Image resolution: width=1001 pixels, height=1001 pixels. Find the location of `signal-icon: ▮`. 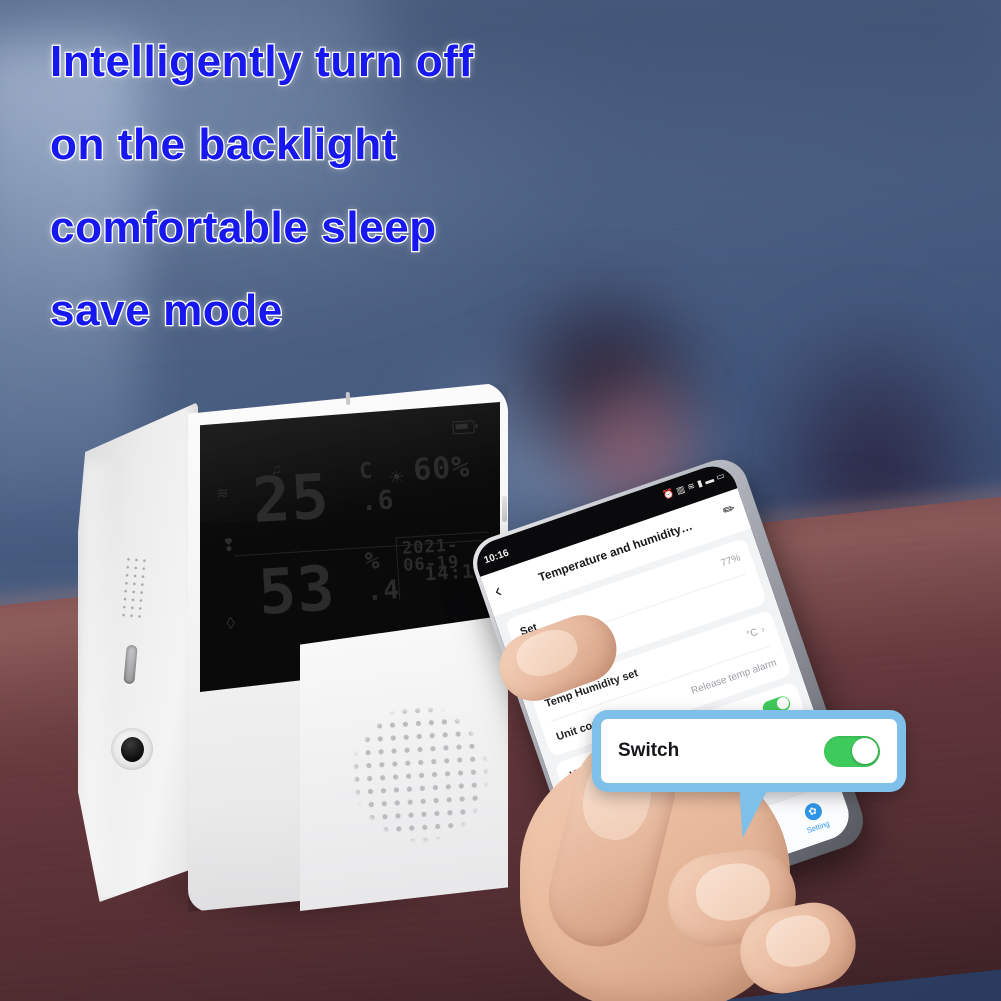

signal-icon: ▮ is located at coordinates (699, 483).